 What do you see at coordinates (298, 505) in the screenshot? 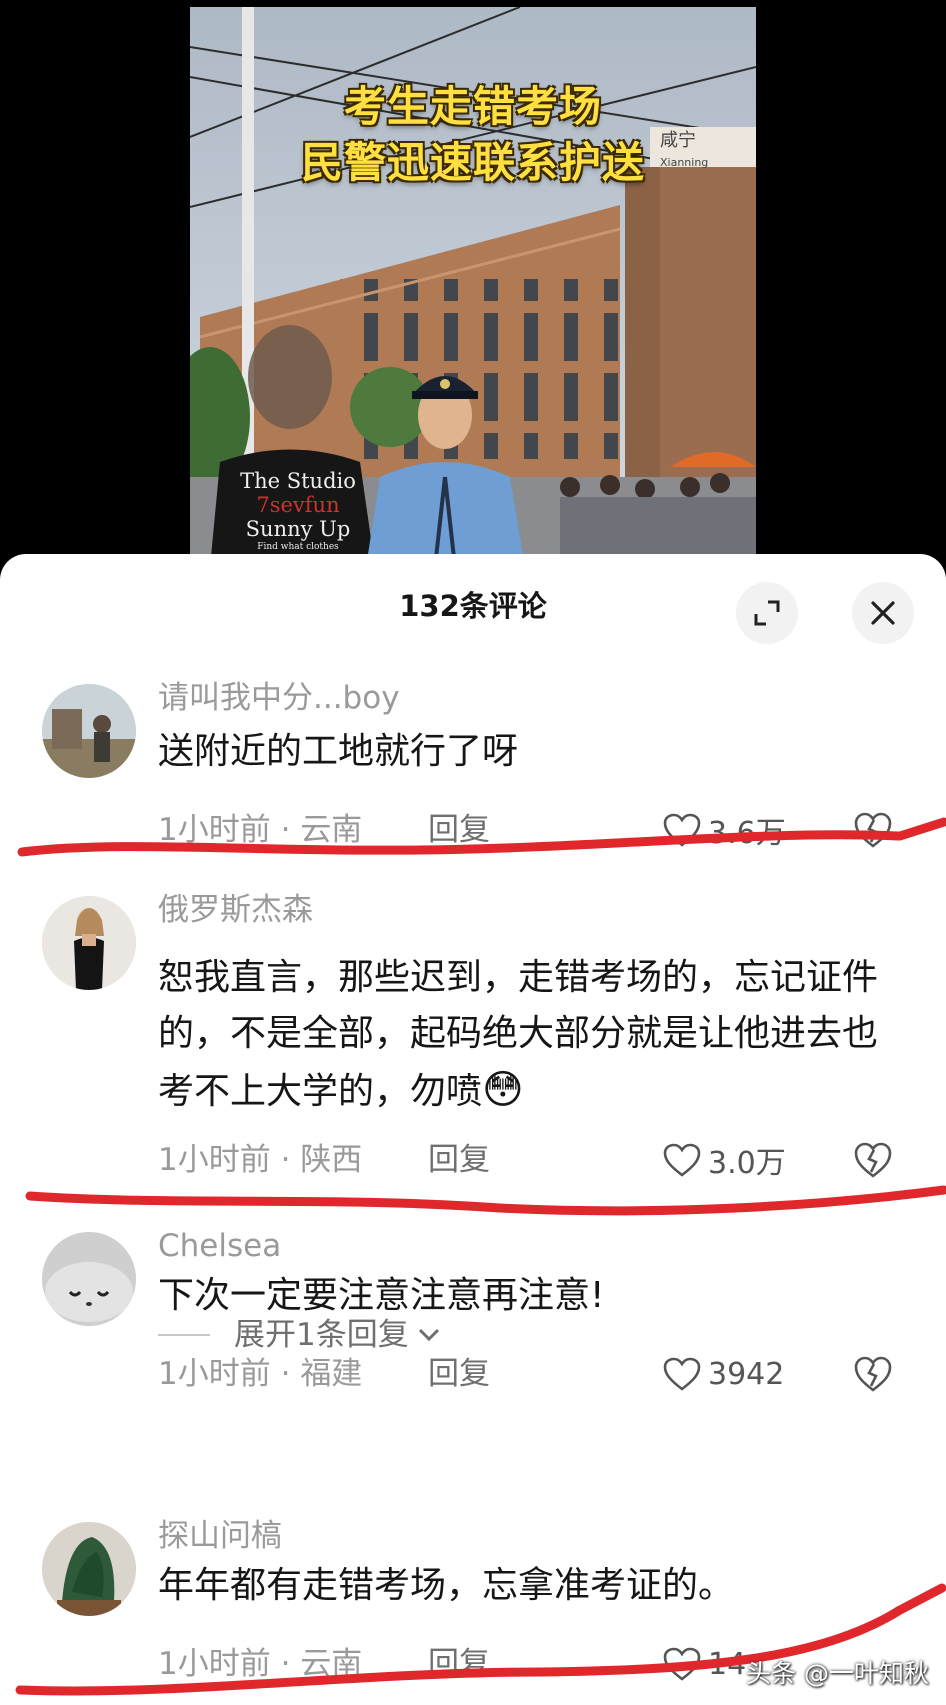
I see `shirt-line-2: 7sevfun` at bounding box center [298, 505].